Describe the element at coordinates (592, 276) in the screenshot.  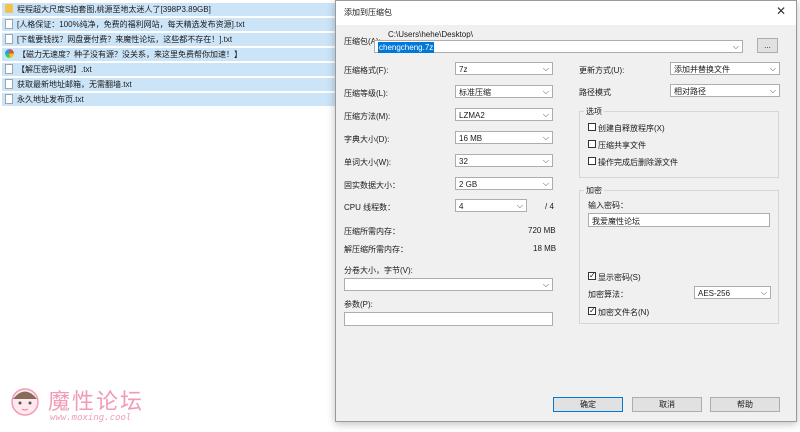
I see `show-password-checkbox: ✓` at that location.